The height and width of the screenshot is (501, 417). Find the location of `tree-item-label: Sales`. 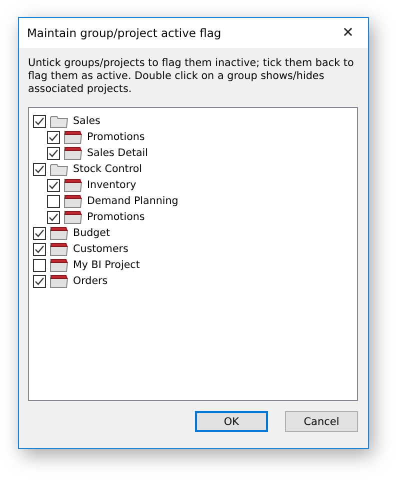

tree-item-label: Sales is located at coordinates (86, 121).